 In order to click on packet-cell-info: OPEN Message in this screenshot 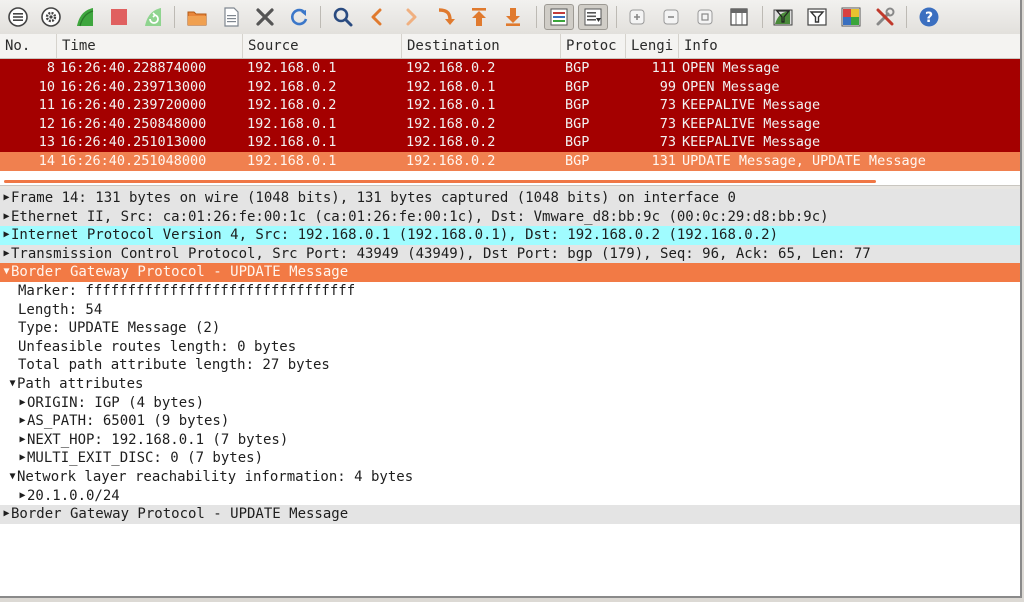, I will do `click(731, 68)`.